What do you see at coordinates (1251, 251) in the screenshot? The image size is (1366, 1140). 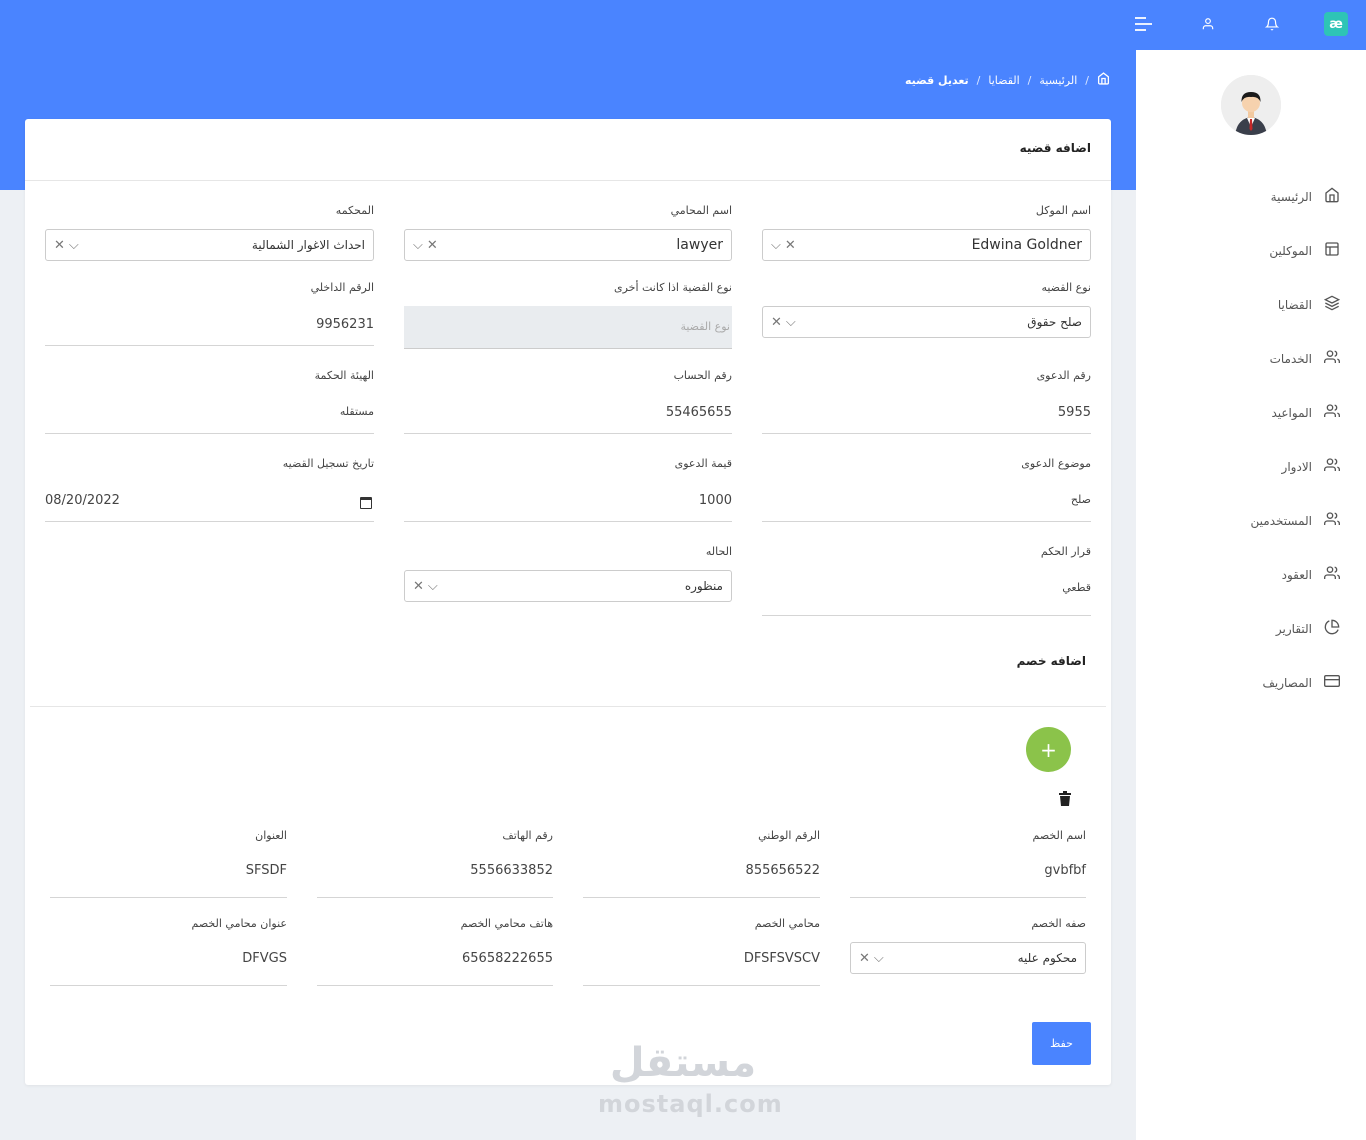 I see `sidebar-item-clients: الموكلين` at bounding box center [1251, 251].